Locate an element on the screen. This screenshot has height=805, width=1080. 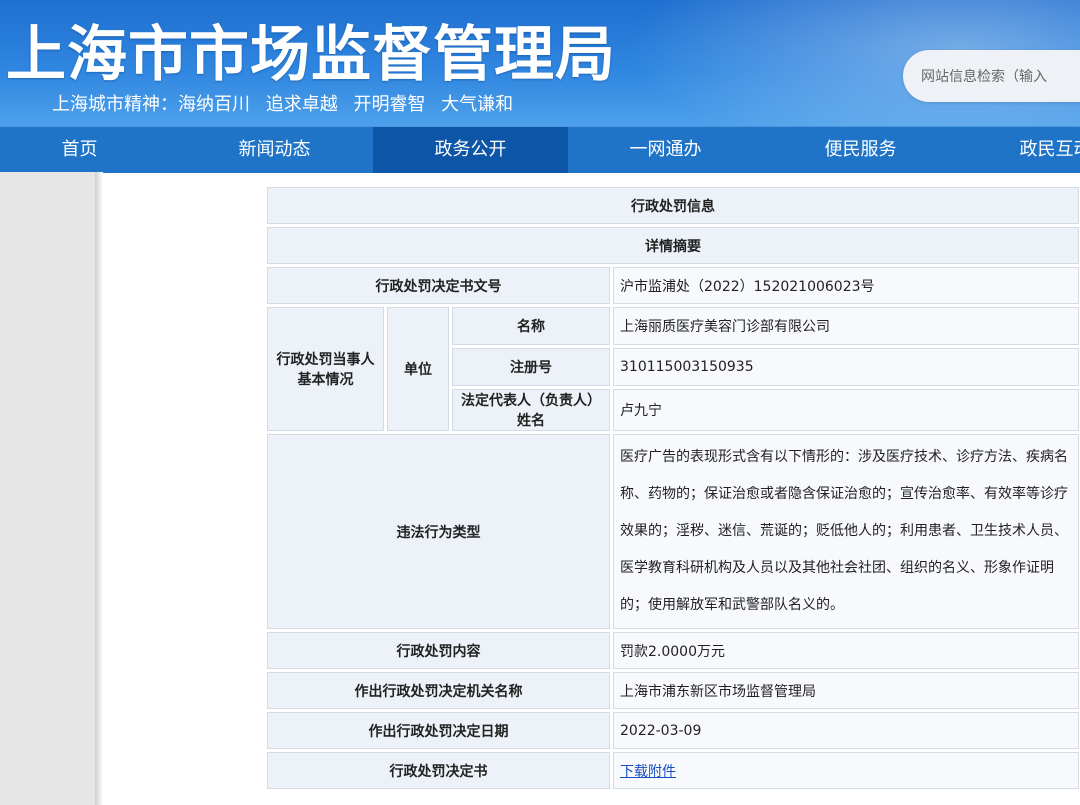
subsection-title: 详情摘要 is located at coordinates (673, 245).